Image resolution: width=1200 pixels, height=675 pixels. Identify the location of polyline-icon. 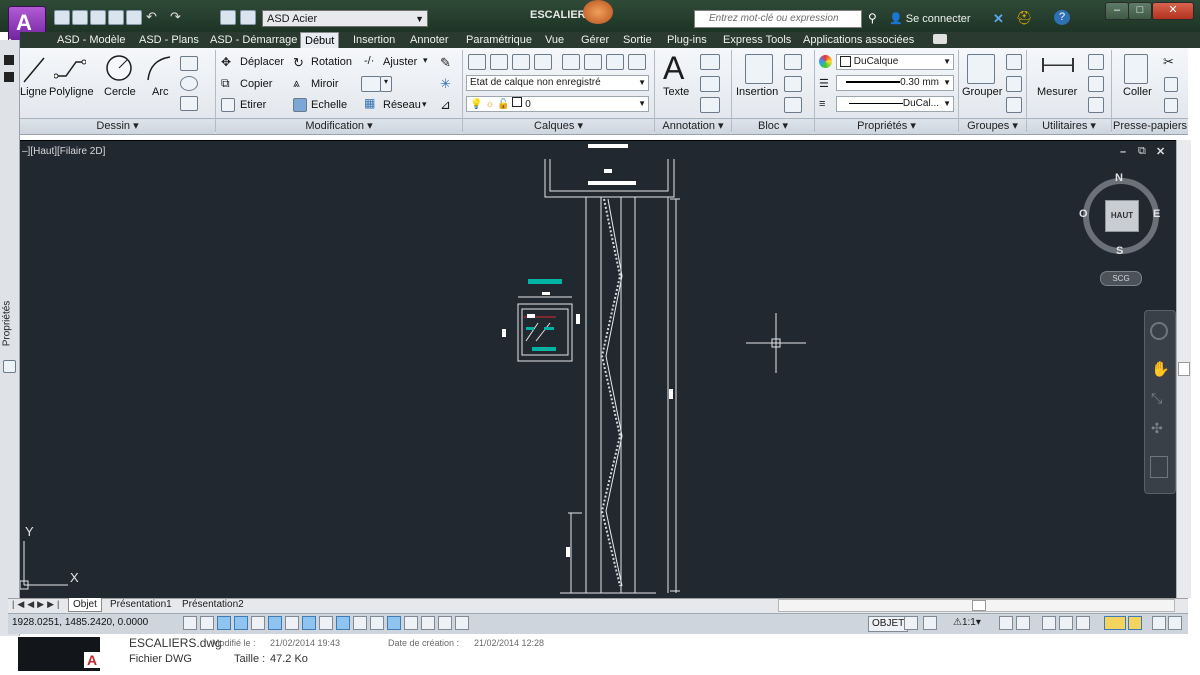
(70, 69).